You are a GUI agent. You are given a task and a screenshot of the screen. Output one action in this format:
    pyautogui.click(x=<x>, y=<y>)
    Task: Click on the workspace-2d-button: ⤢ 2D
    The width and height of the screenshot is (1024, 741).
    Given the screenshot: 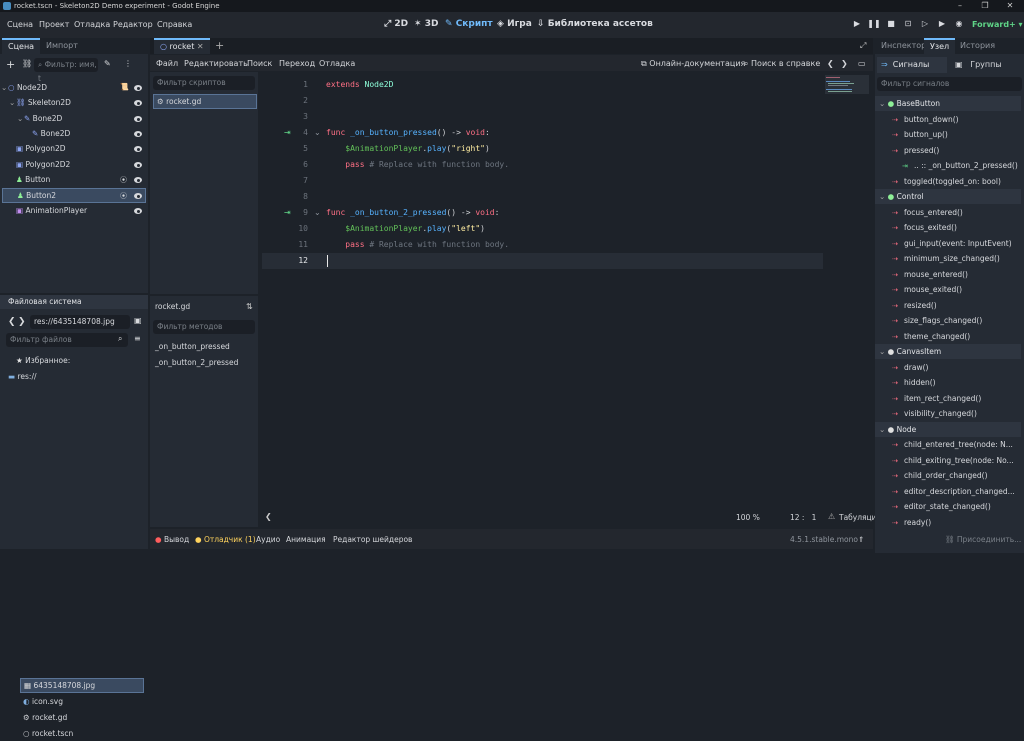 What is the action you would take?
    pyautogui.click(x=396, y=24)
    